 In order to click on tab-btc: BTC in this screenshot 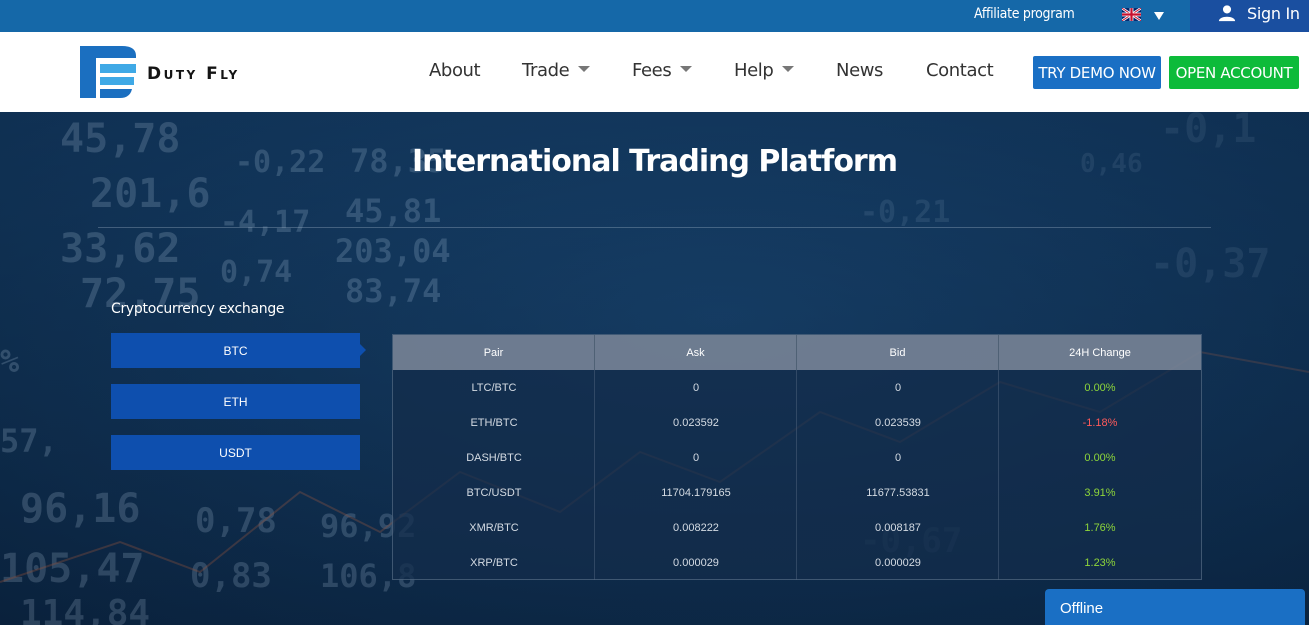, I will do `click(238, 350)`.